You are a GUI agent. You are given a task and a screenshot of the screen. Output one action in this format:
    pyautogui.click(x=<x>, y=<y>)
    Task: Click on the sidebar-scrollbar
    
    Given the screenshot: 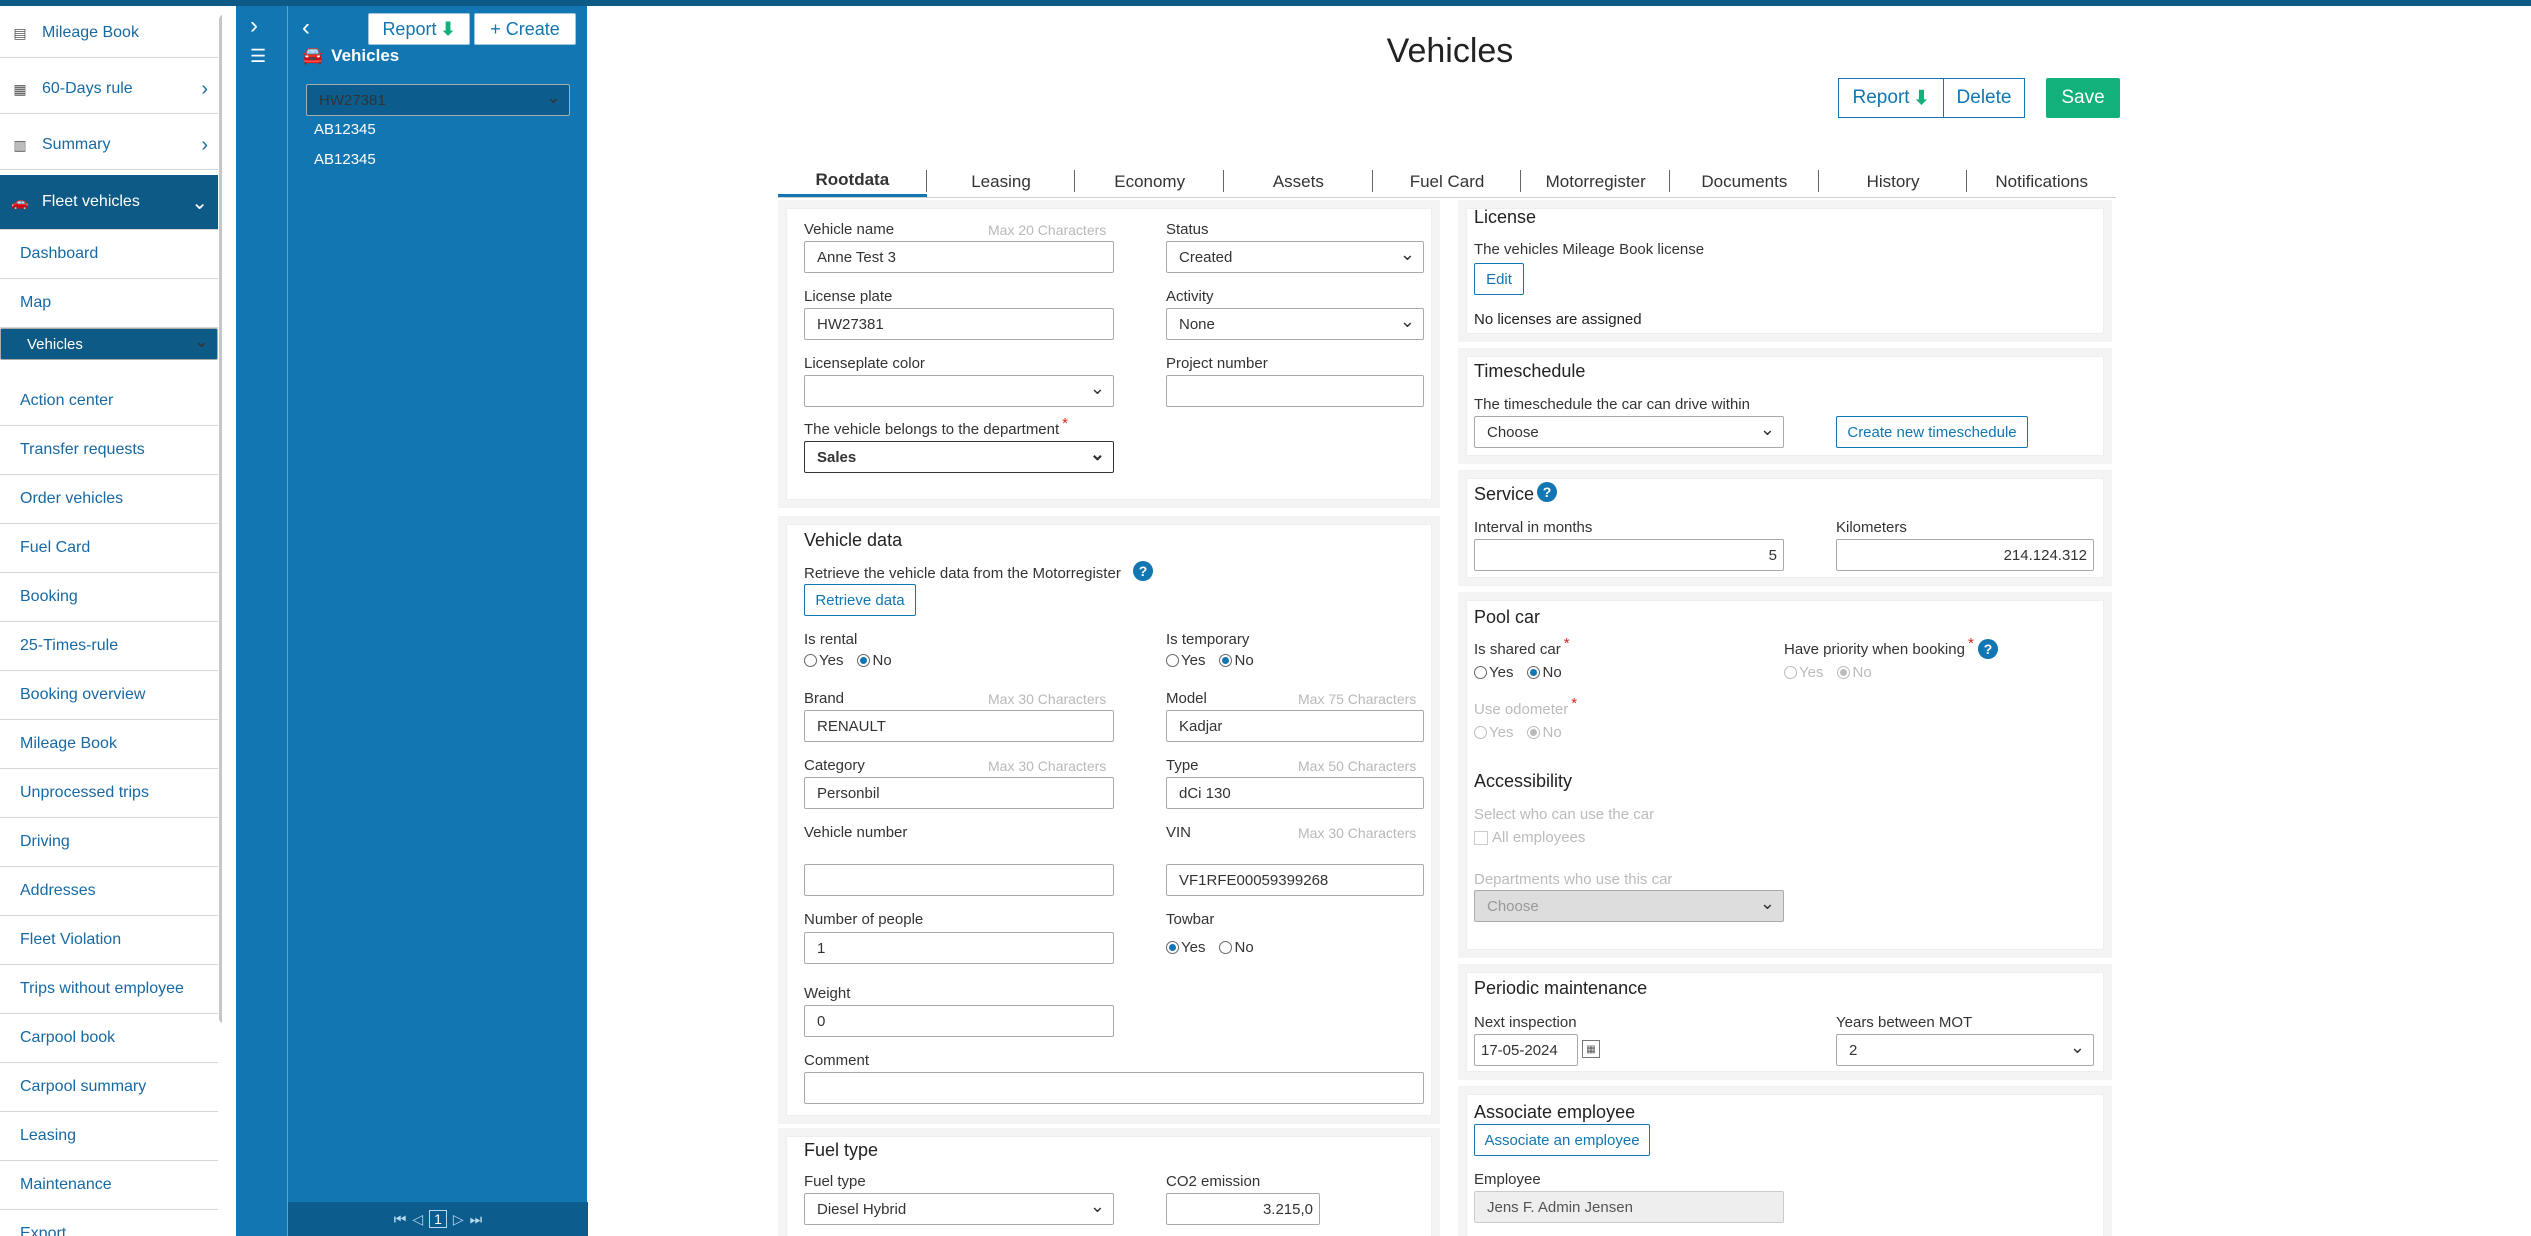 What is the action you would take?
    pyautogui.click(x=220, y=519)
    